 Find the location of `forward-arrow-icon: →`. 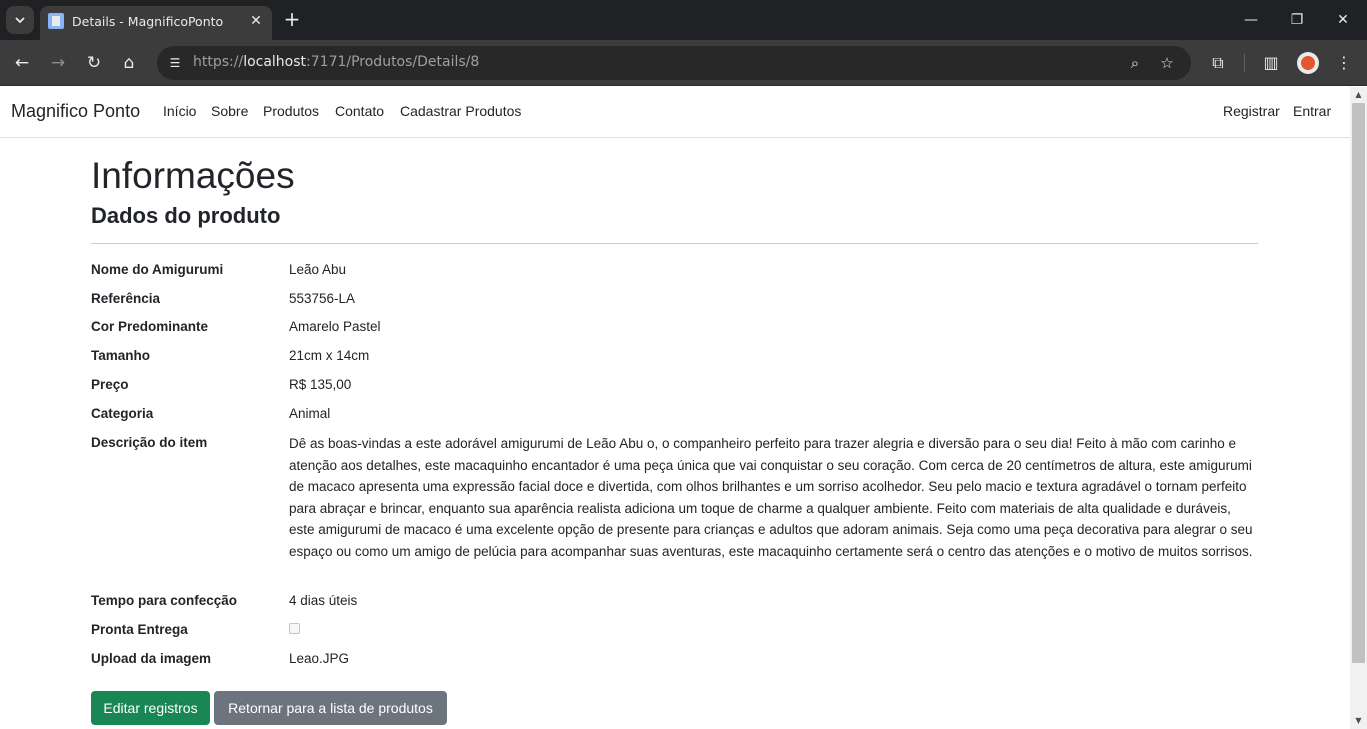

forward-arrow-icon: → is located at coordinates (58, 63).